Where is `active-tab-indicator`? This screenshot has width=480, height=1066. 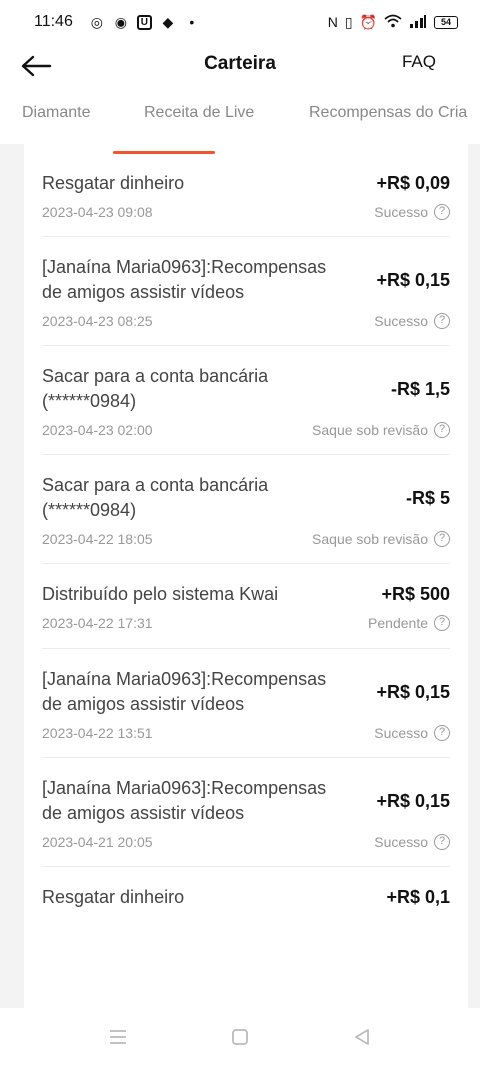 active-tab-indicator is located at coordinates (164, 152).